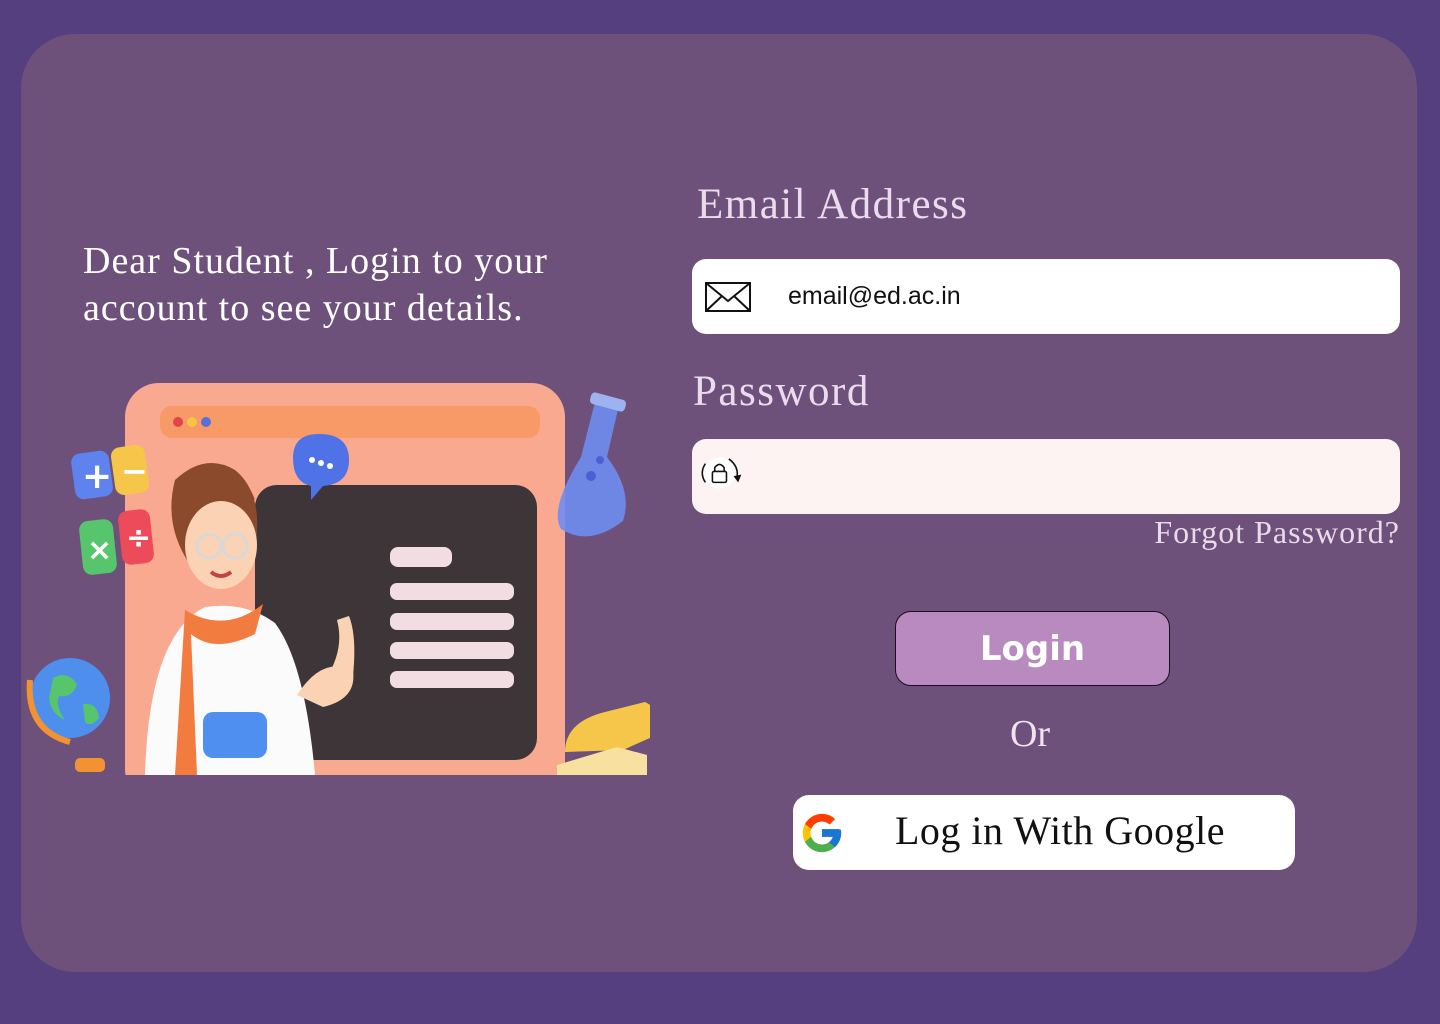 This screenshot has width=1440, height=1024. What do you see at coordinates (781, 391) in the screenshot?
I see `password-label: Password` at bounding box center [781, 391].